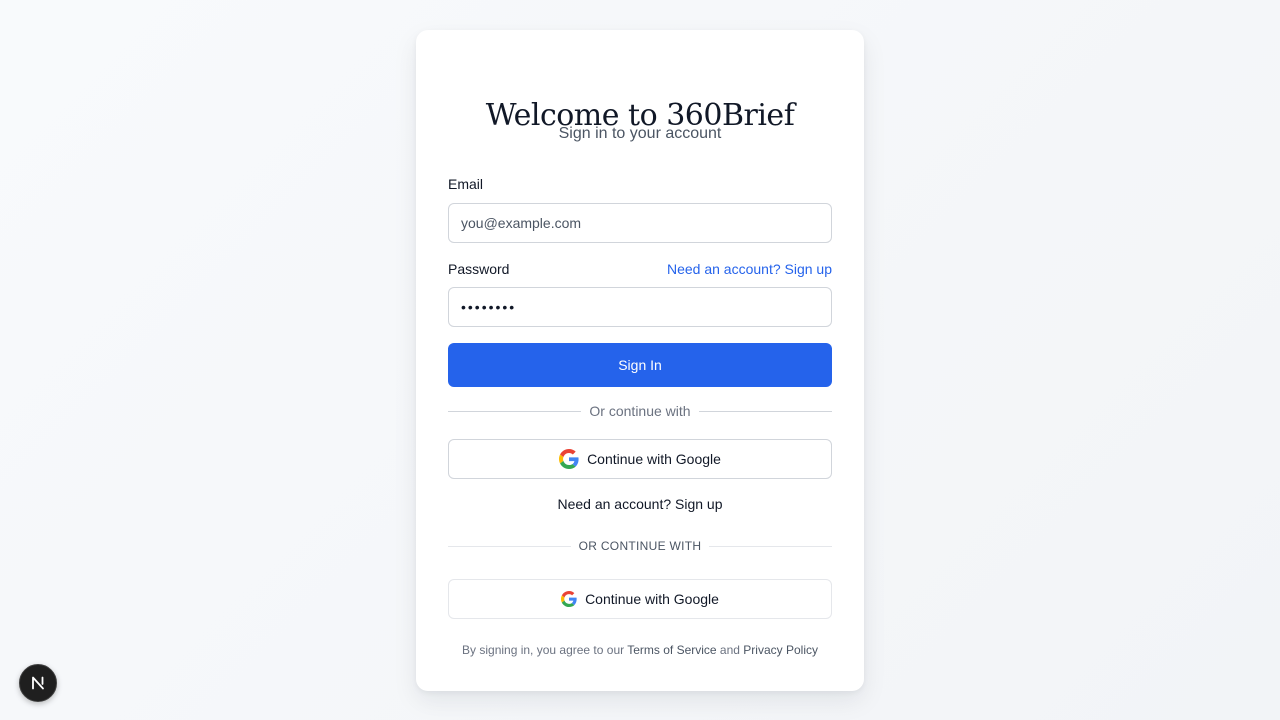 The height and width of the screenshot is (720, 1280). What do you see at coordinates (652, 599) in the screenshot?
I see `google-button-label-secondary: Continue with Google` at bounding box center [652, 599].